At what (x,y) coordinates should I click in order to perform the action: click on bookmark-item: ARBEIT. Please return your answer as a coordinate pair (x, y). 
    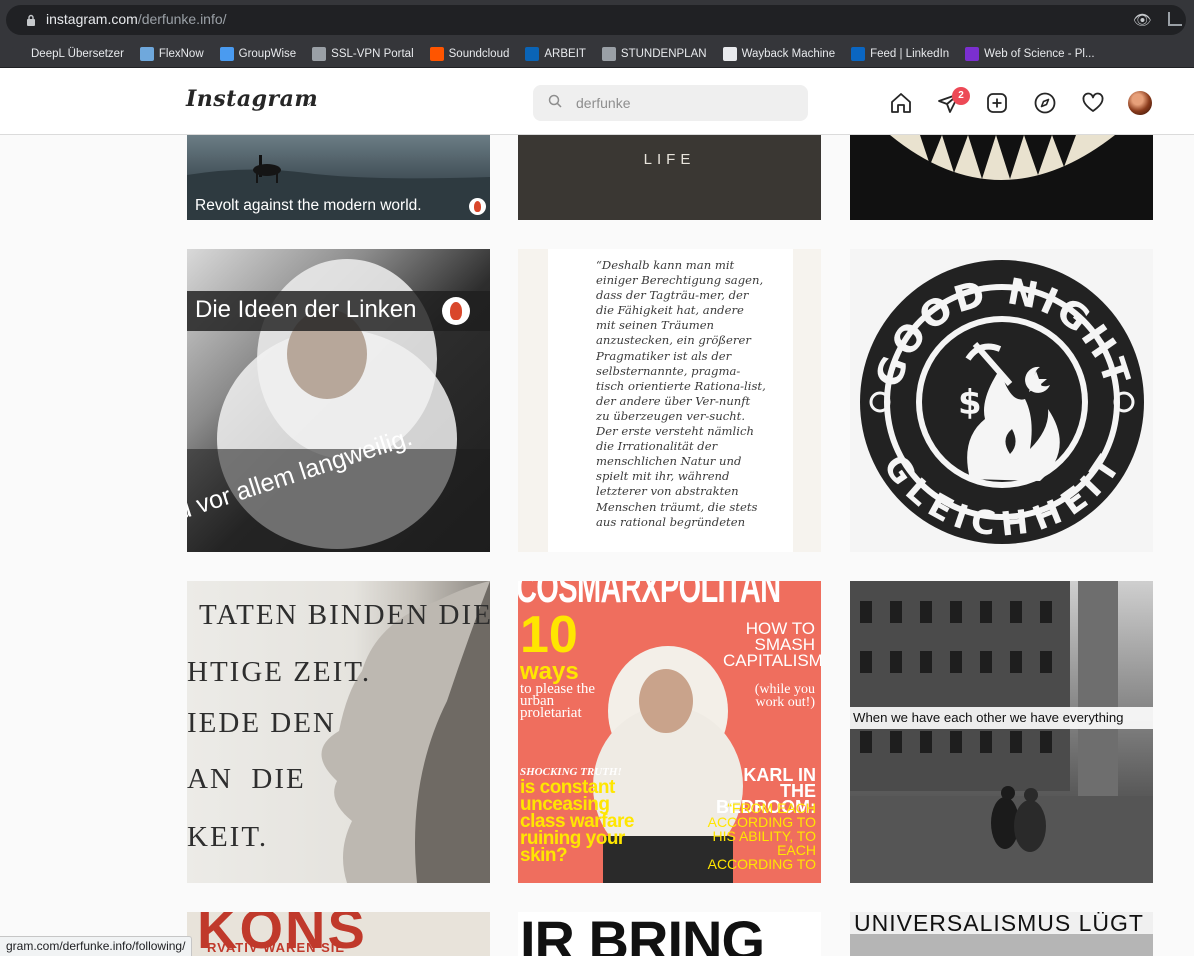
    Looking at the image, I should click on (555, 53).